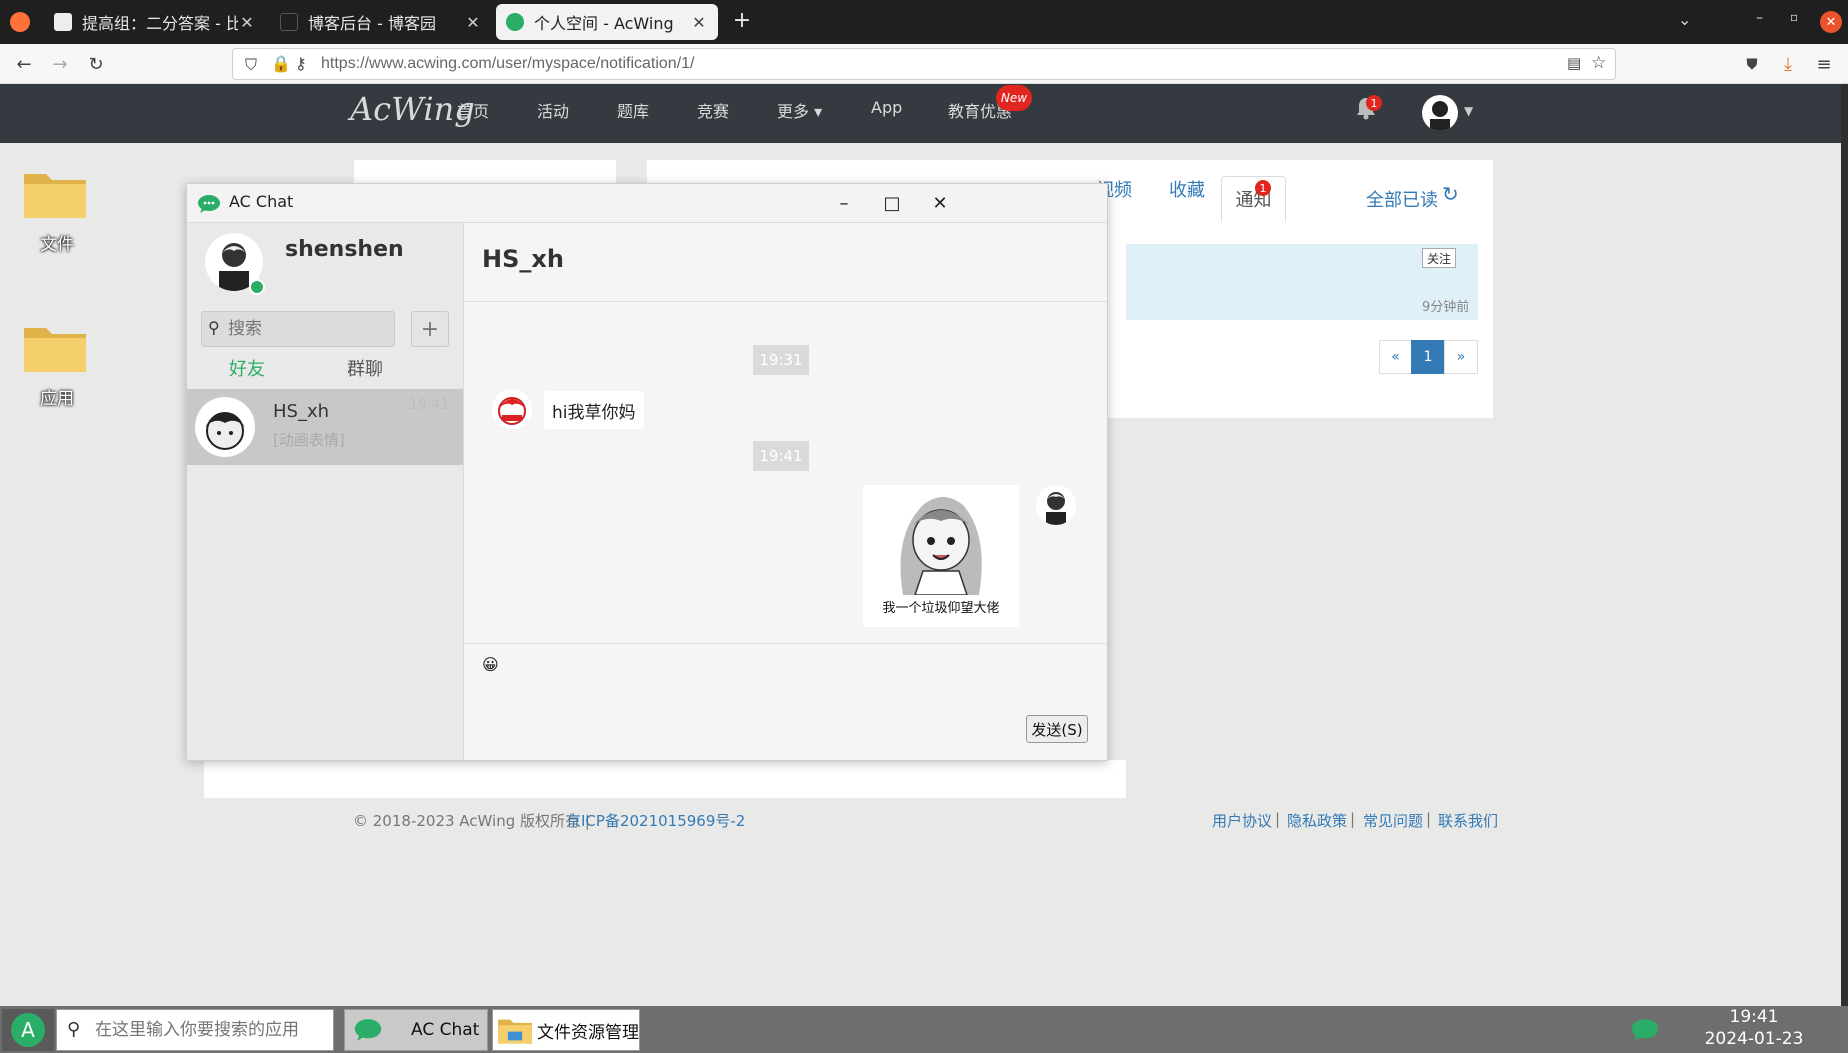 The image size is (1848, 1053). I want to click on nav-problems: 题库, so click(633, 110).